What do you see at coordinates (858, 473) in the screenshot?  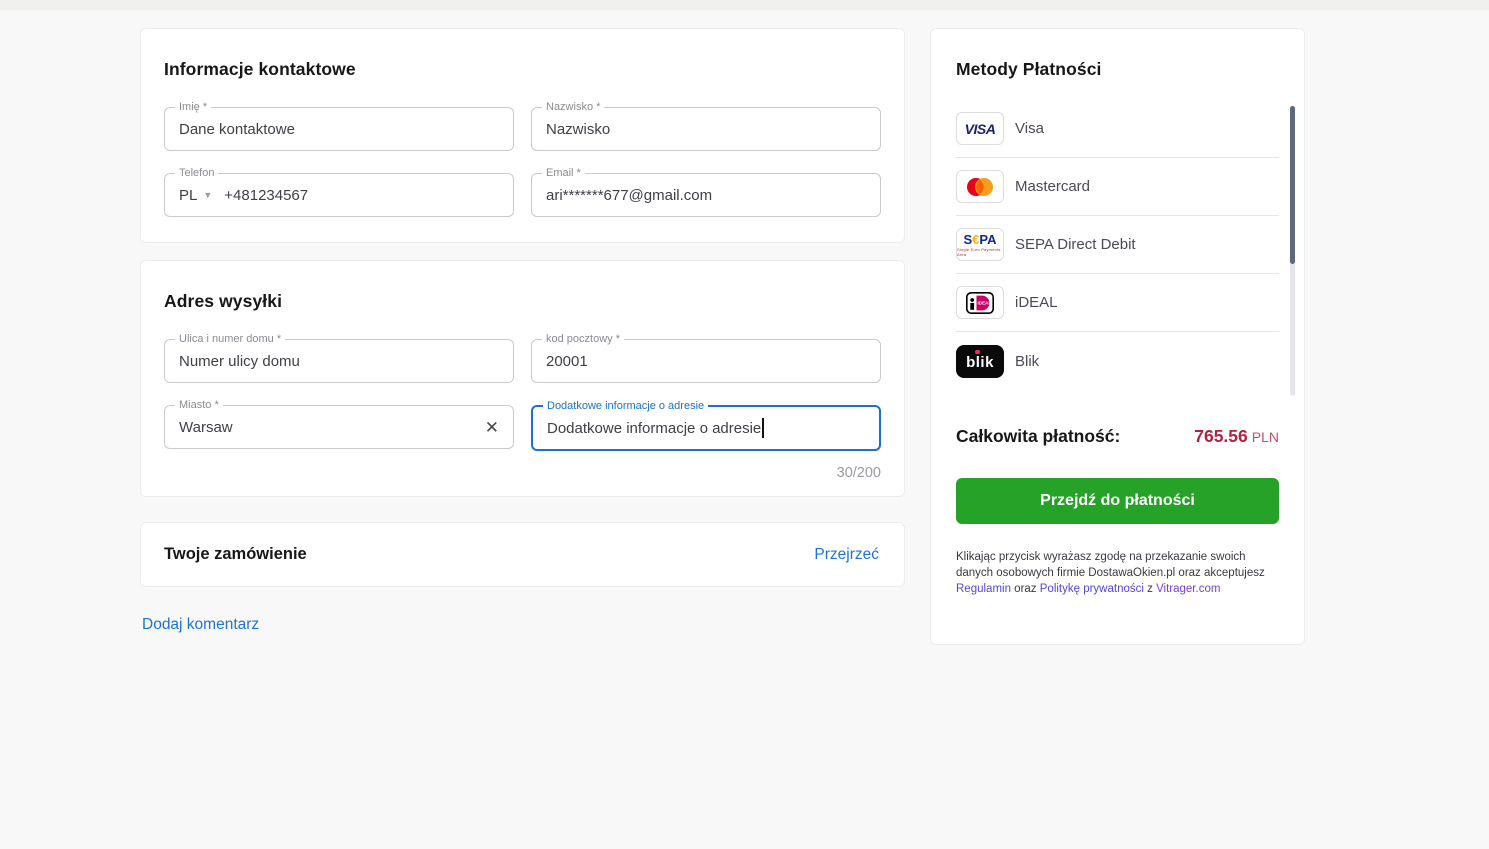 I see `char-counter: 30/200` at bounding box center [858, 473].